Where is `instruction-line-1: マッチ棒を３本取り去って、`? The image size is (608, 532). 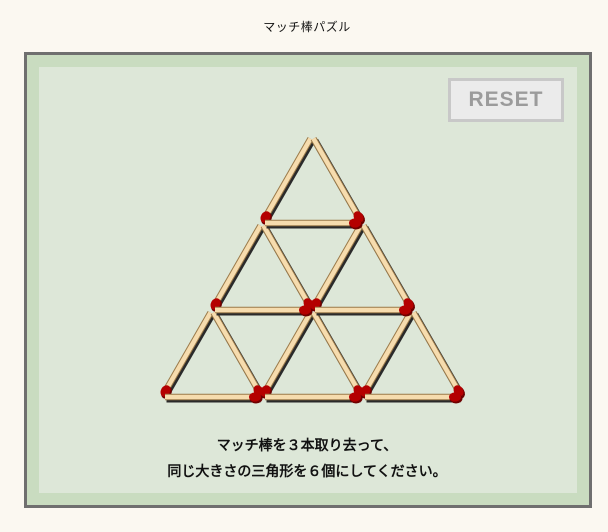 instruction-line-1: マッチ棒を３本取り去って、 is located at coordinates (307, 446).